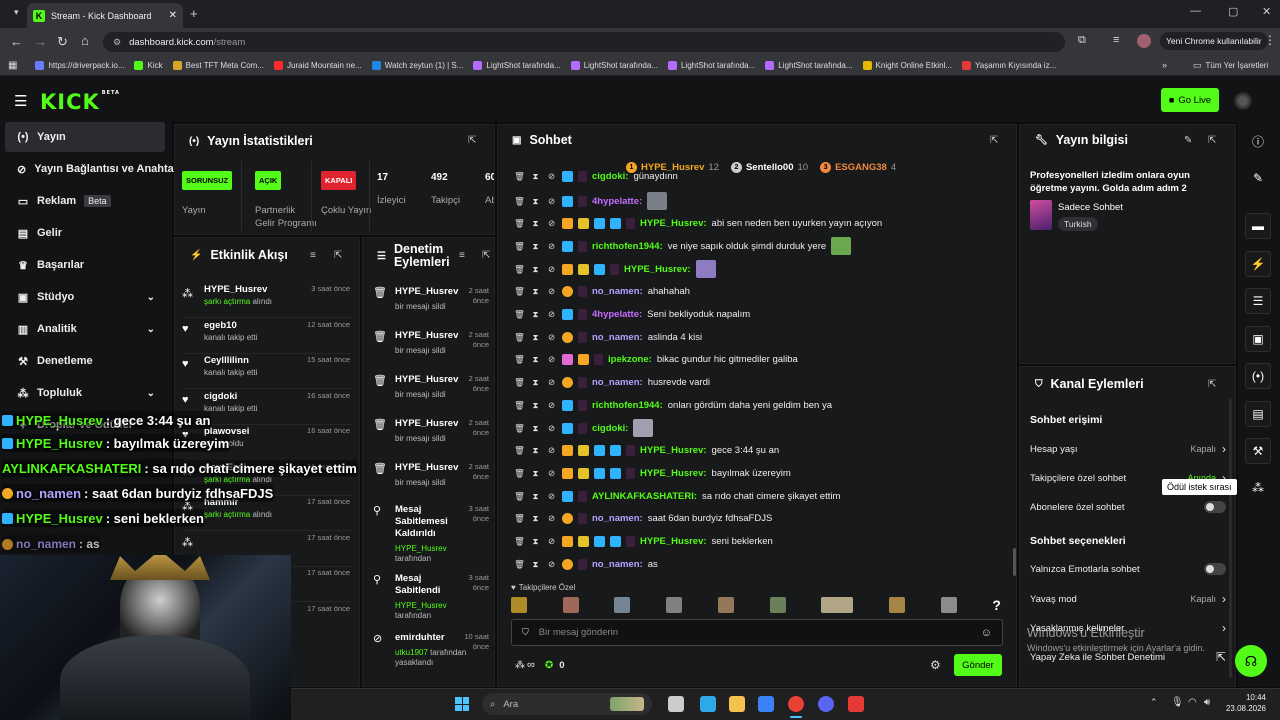 Image resolution: width=1280 pixels, height=720 pixels. I want to click on mic-icon: 🎙︎, so click(1177, 702).